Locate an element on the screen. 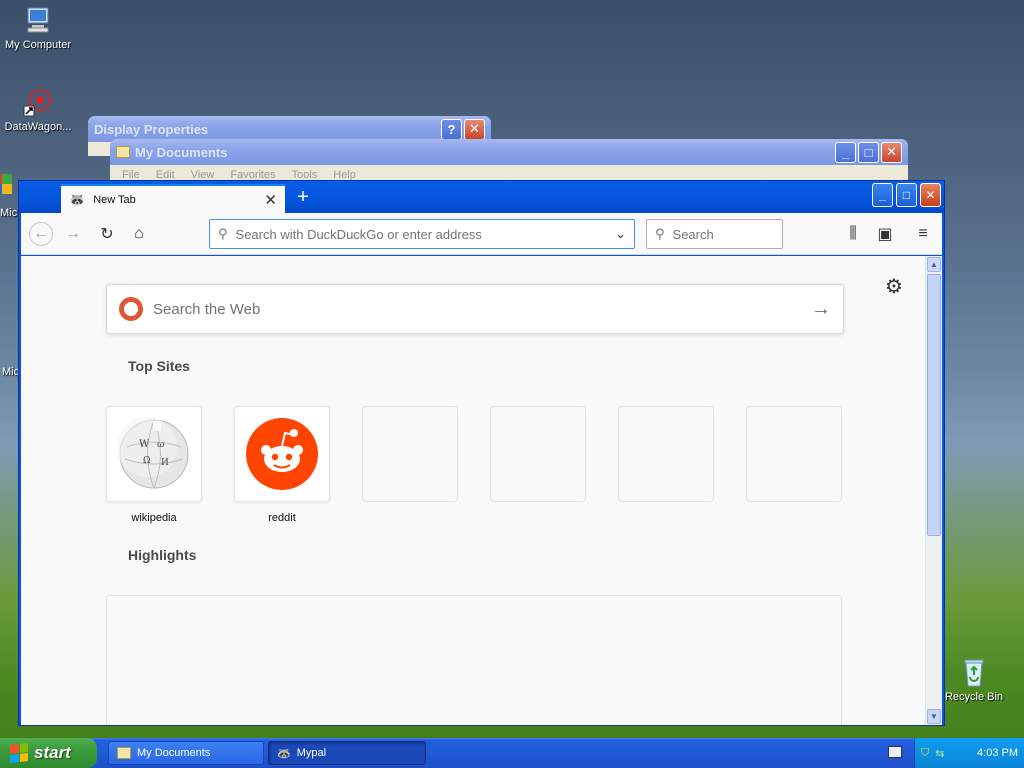 The width and height of the screenshot is (1024, 768). tab-new-tab: 🦝 New Tab ✕ is located at coordinates (173, 198).